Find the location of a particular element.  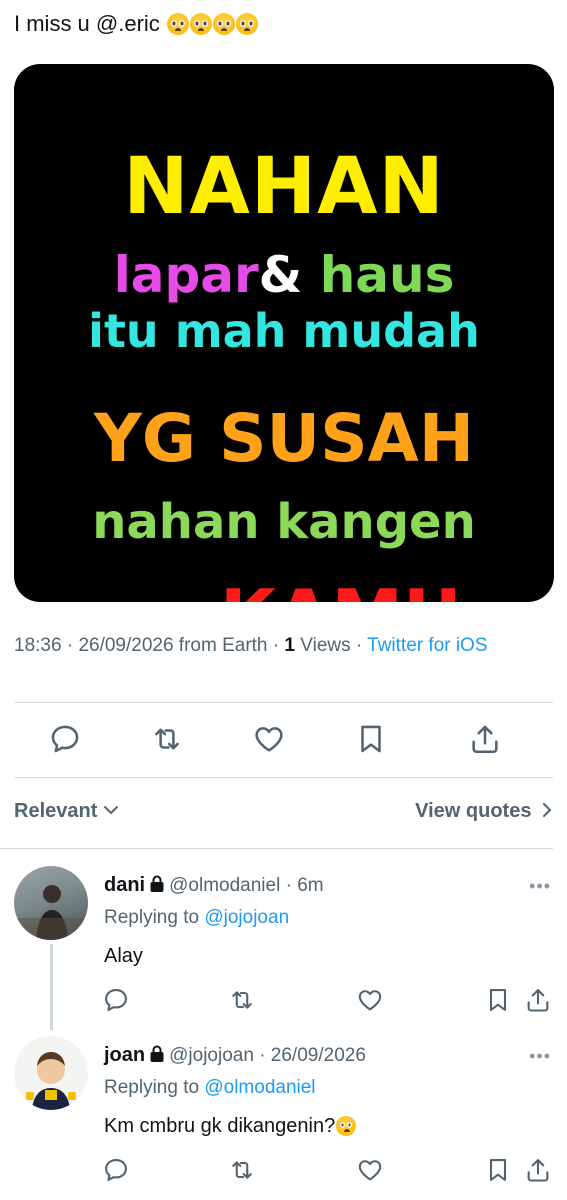

reply-header: joan @jojojoan · 26/09/2026 is located at coordinates (235, 1055).